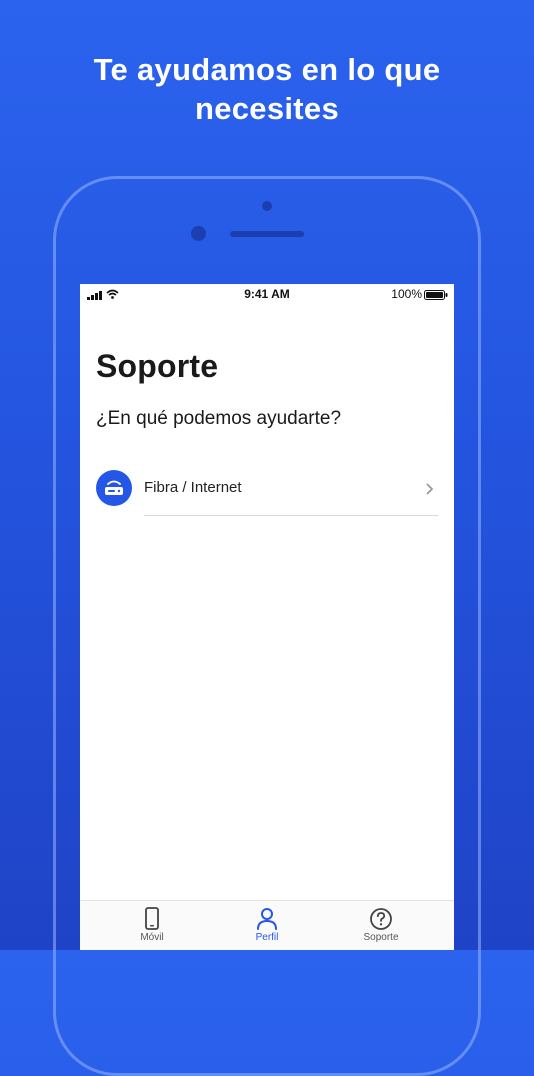 This screenshot has width=534, height=1076. What do you see at coordinates (430, 491) in the screenshot?
I see `chevron-right-icon` at bounding box center [430, 491].